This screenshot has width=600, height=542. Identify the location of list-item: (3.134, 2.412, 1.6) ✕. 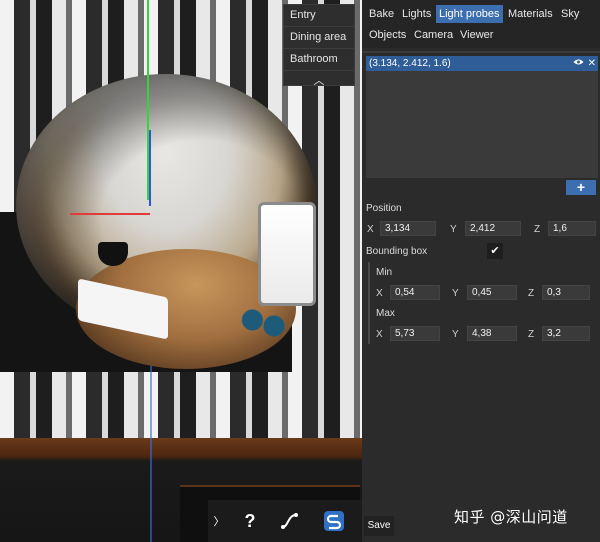
(482, 63).